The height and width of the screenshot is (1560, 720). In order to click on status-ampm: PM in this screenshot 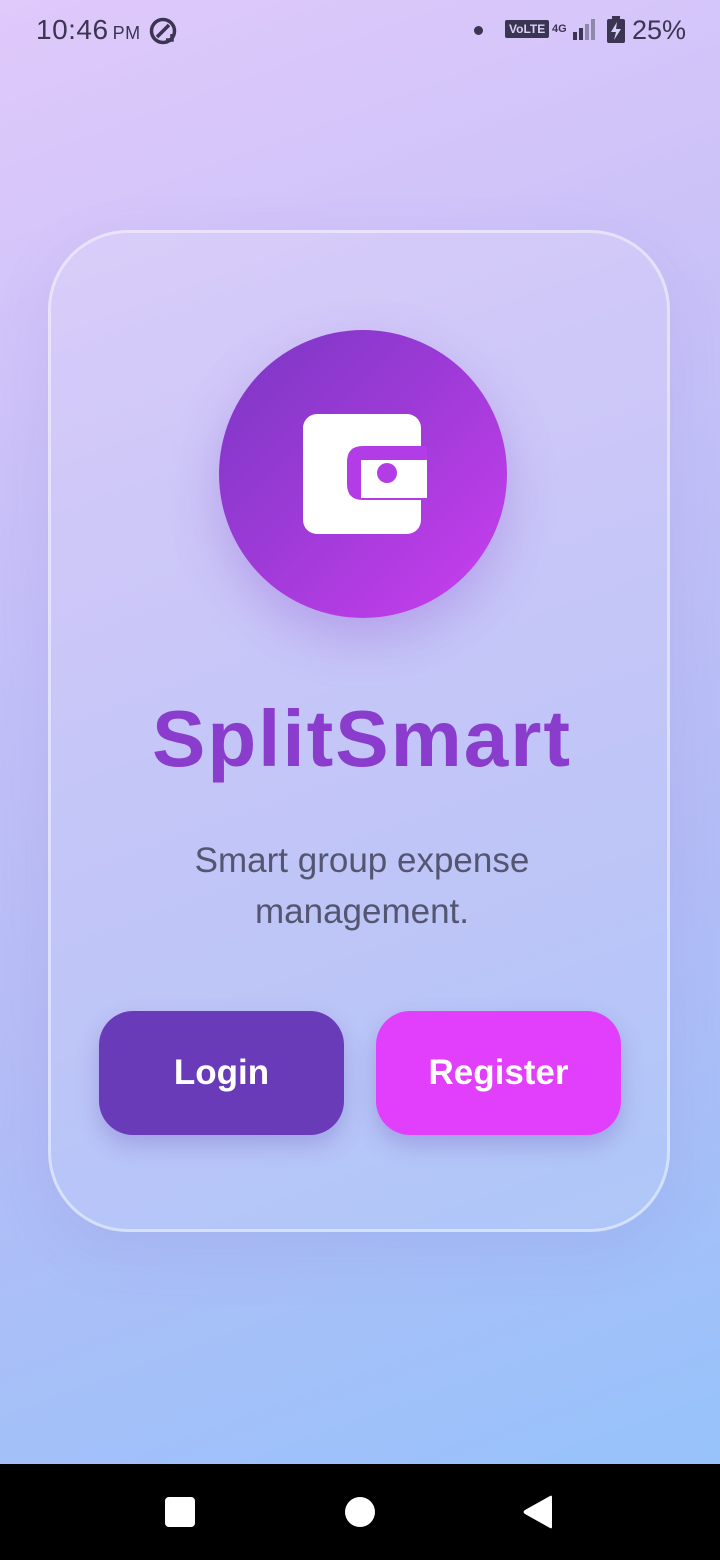, I will do `click(126, 33)`.